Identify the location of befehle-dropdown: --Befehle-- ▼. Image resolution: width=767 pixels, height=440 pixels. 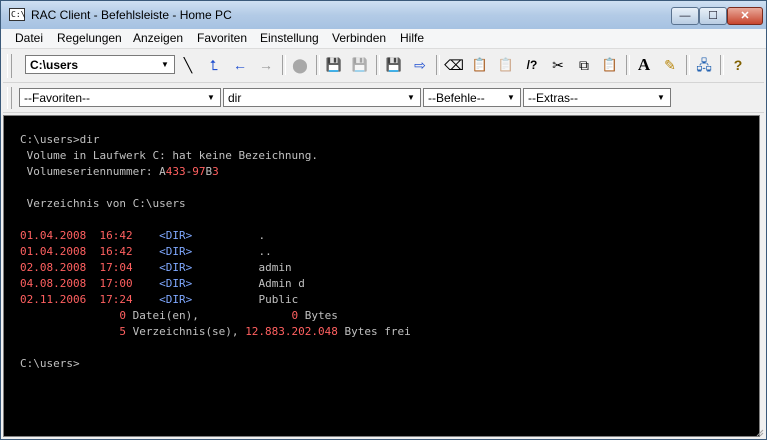
(472, 97).